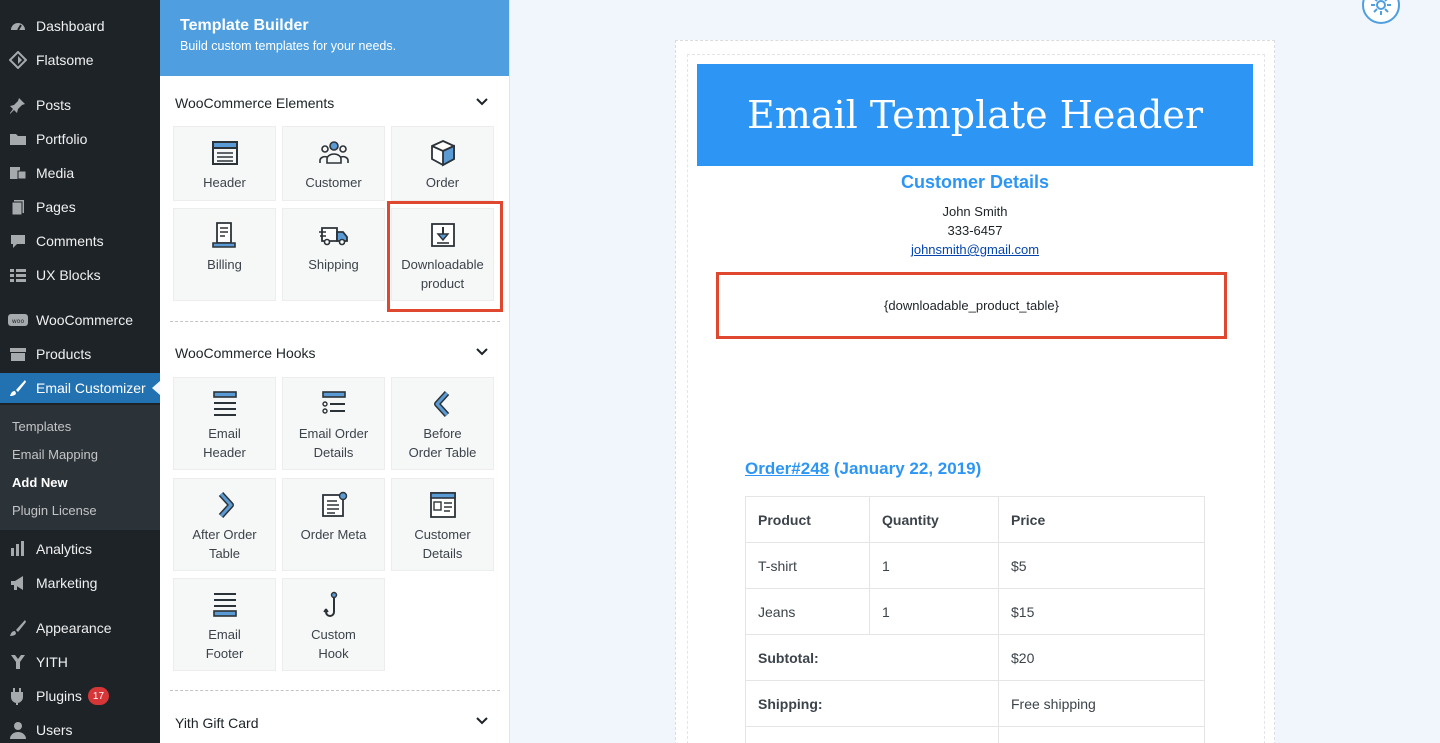 This screenshot has height=743, width=1440. Describe the element at coordinates (80, 729) in the screenshot. I see `menu-item-users: Users` at that location.